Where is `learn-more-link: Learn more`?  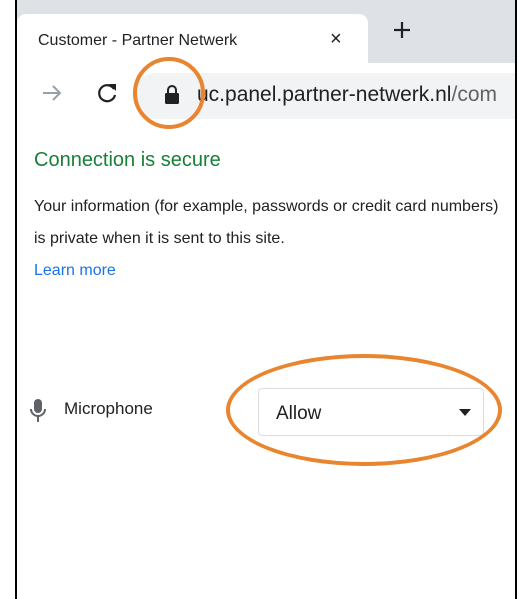
learn-more-link: Learn more is located at coordinates (75, 271).